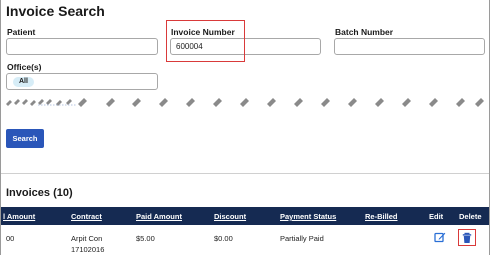 Image resolution: width=490 pixels, height=255 pixels. I want to click on search-button: Search, so click(25, 138).